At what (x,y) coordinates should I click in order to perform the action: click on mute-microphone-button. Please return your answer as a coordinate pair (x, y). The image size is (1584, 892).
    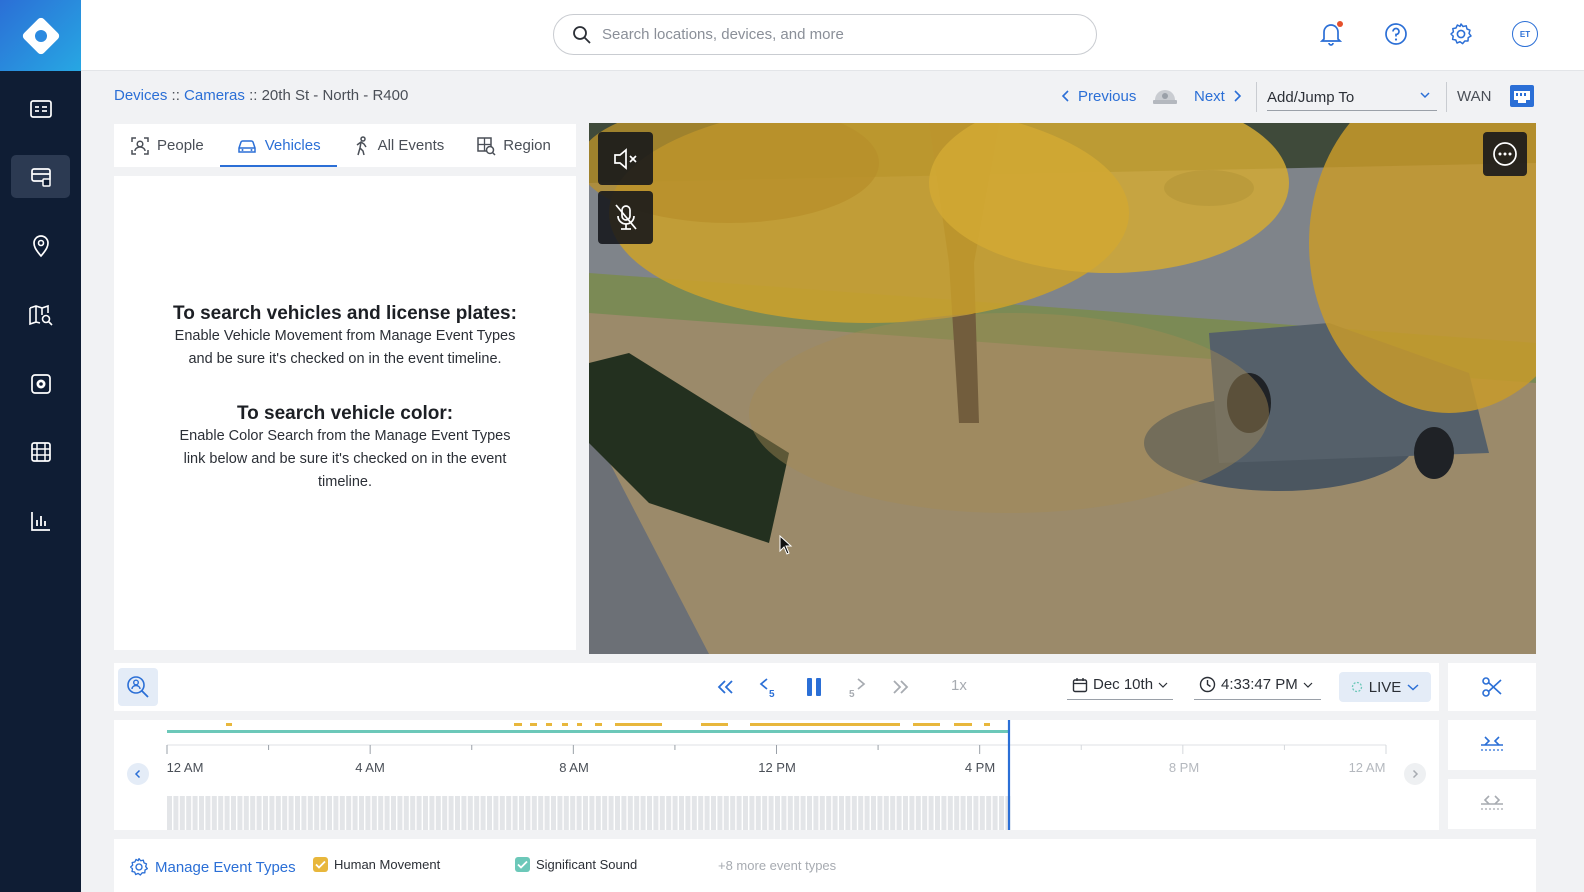
    Looking at the image, I should click on (625, 217).